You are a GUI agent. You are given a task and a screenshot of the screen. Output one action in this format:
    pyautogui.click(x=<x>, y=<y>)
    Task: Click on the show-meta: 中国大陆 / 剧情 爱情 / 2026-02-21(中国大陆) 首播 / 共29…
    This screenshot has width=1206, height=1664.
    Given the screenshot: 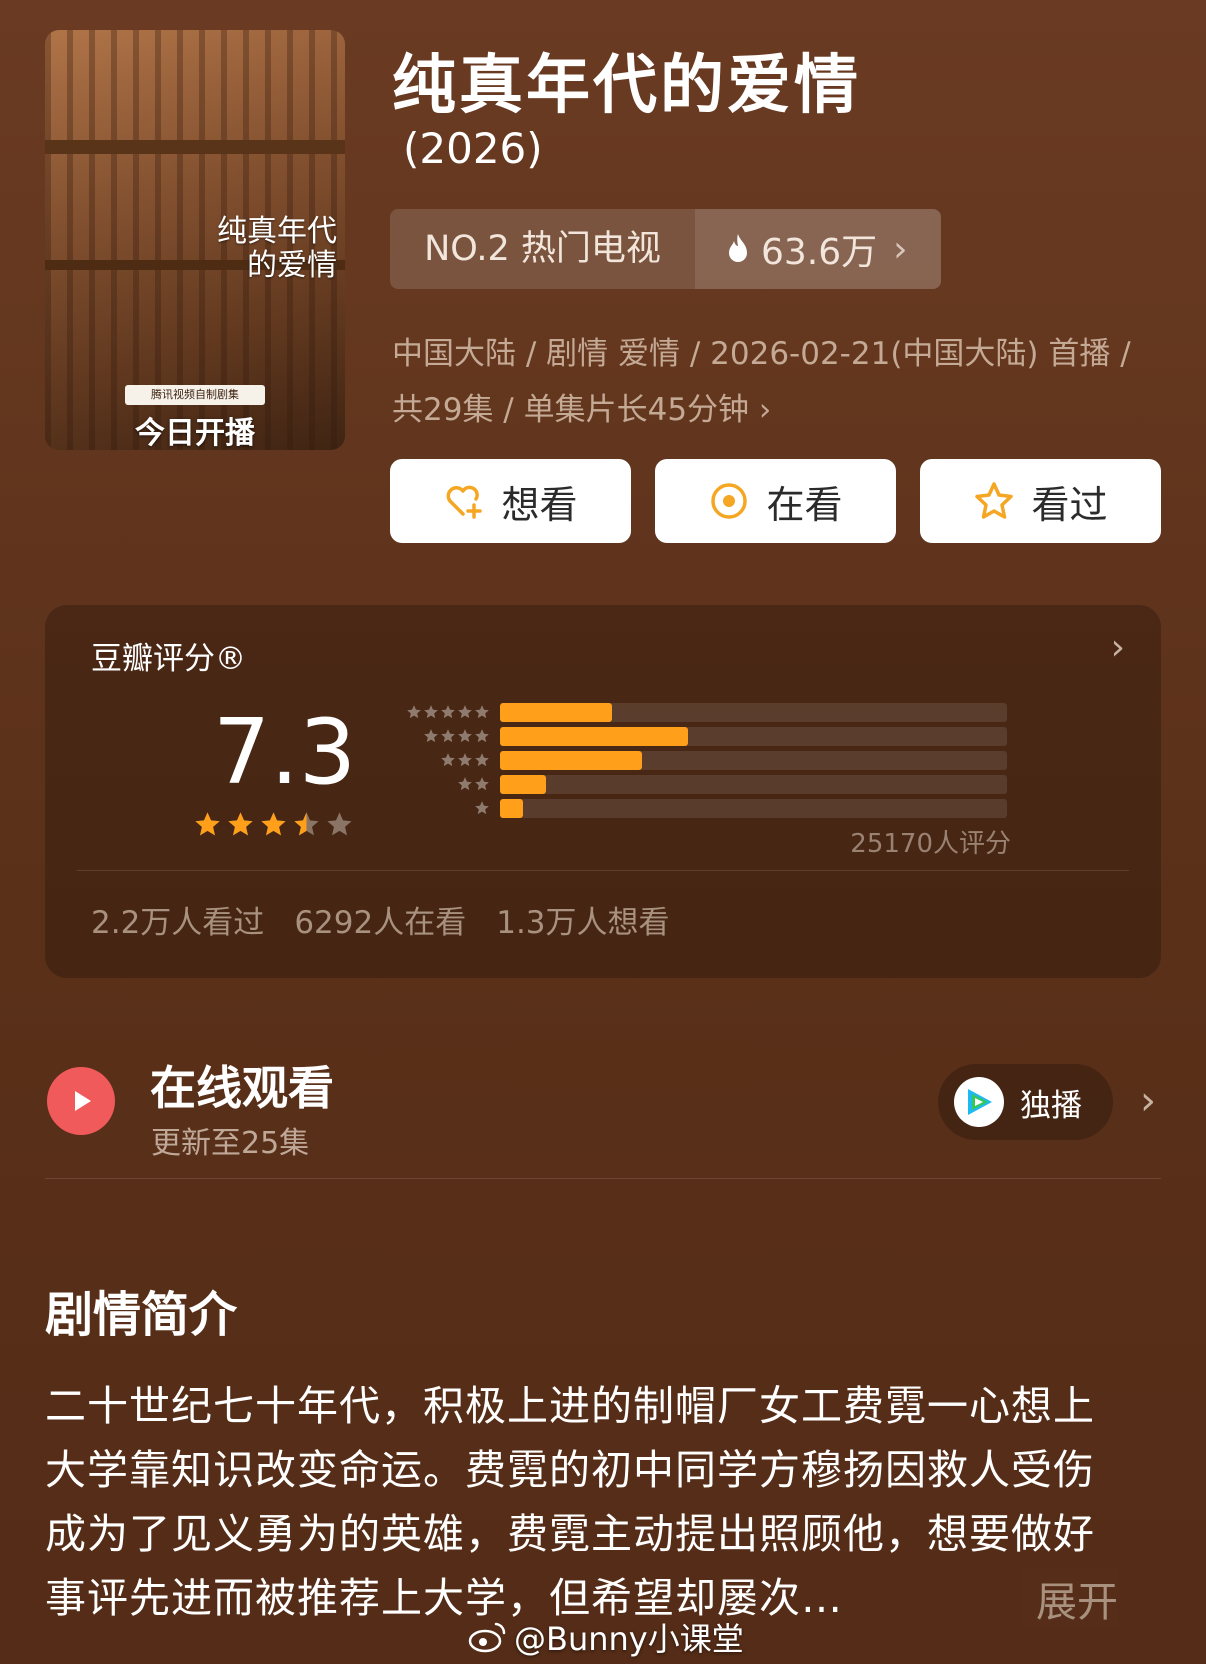 What is the action you would take?
    pyautogui.click(x=782, y=382)
    